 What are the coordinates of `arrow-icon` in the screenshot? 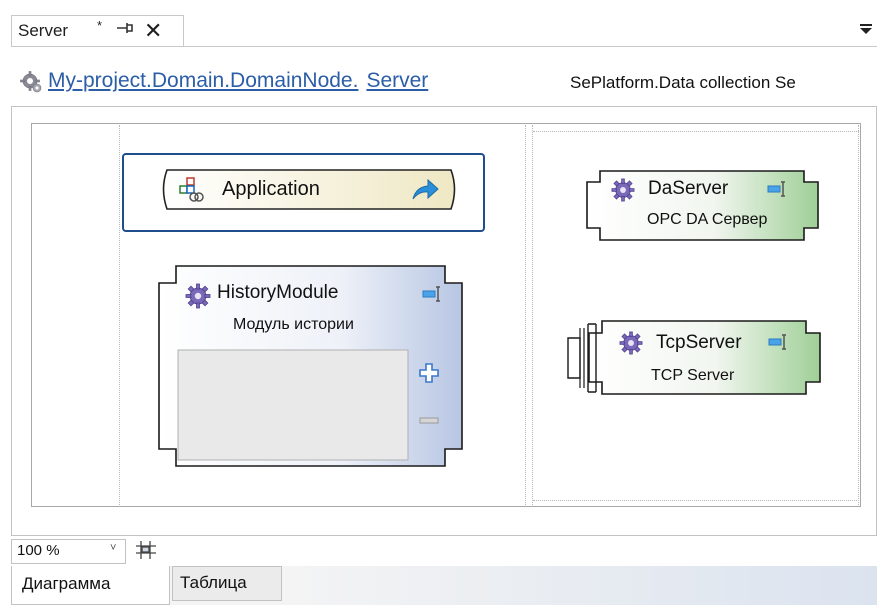 It's located at (425, 190).